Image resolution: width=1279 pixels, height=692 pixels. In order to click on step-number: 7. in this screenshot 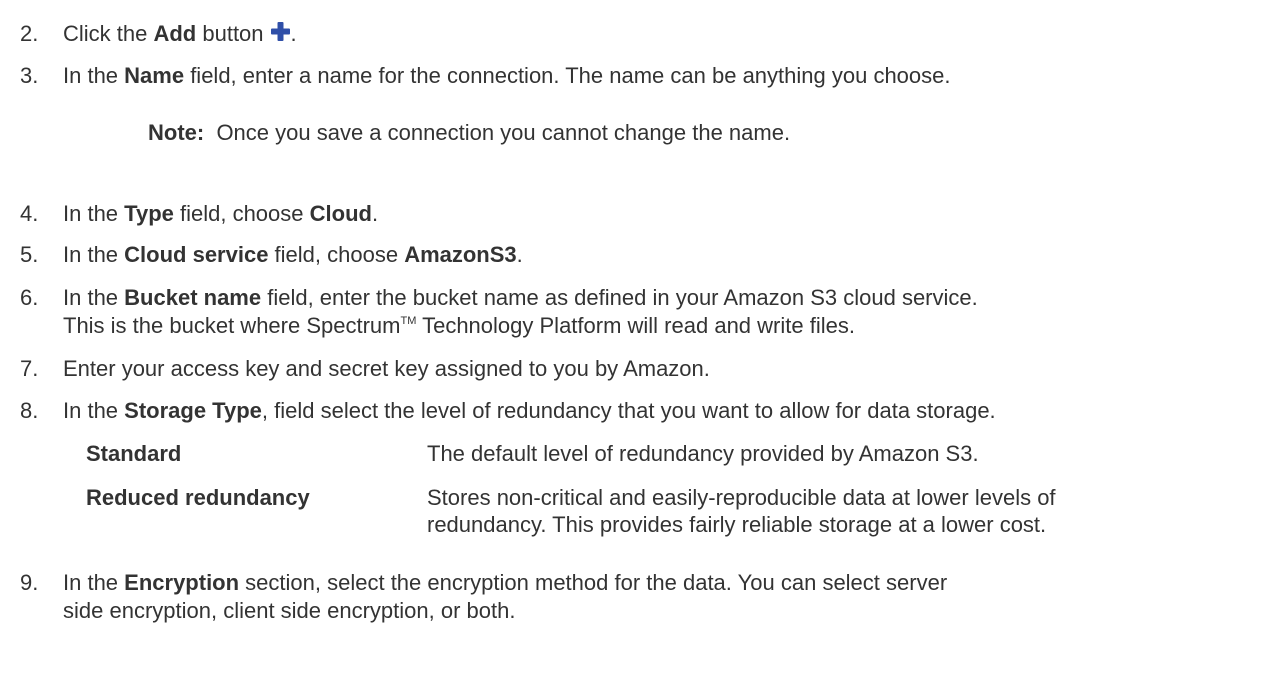, I will do `click(29, 368)`.